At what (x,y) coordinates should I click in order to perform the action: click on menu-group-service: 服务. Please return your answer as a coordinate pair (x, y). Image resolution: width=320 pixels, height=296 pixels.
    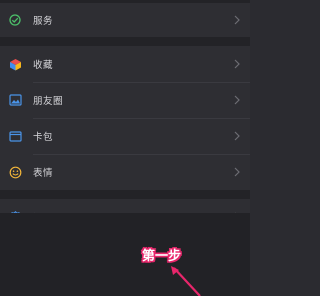
    Looking at the image, I should click on (125, 20).